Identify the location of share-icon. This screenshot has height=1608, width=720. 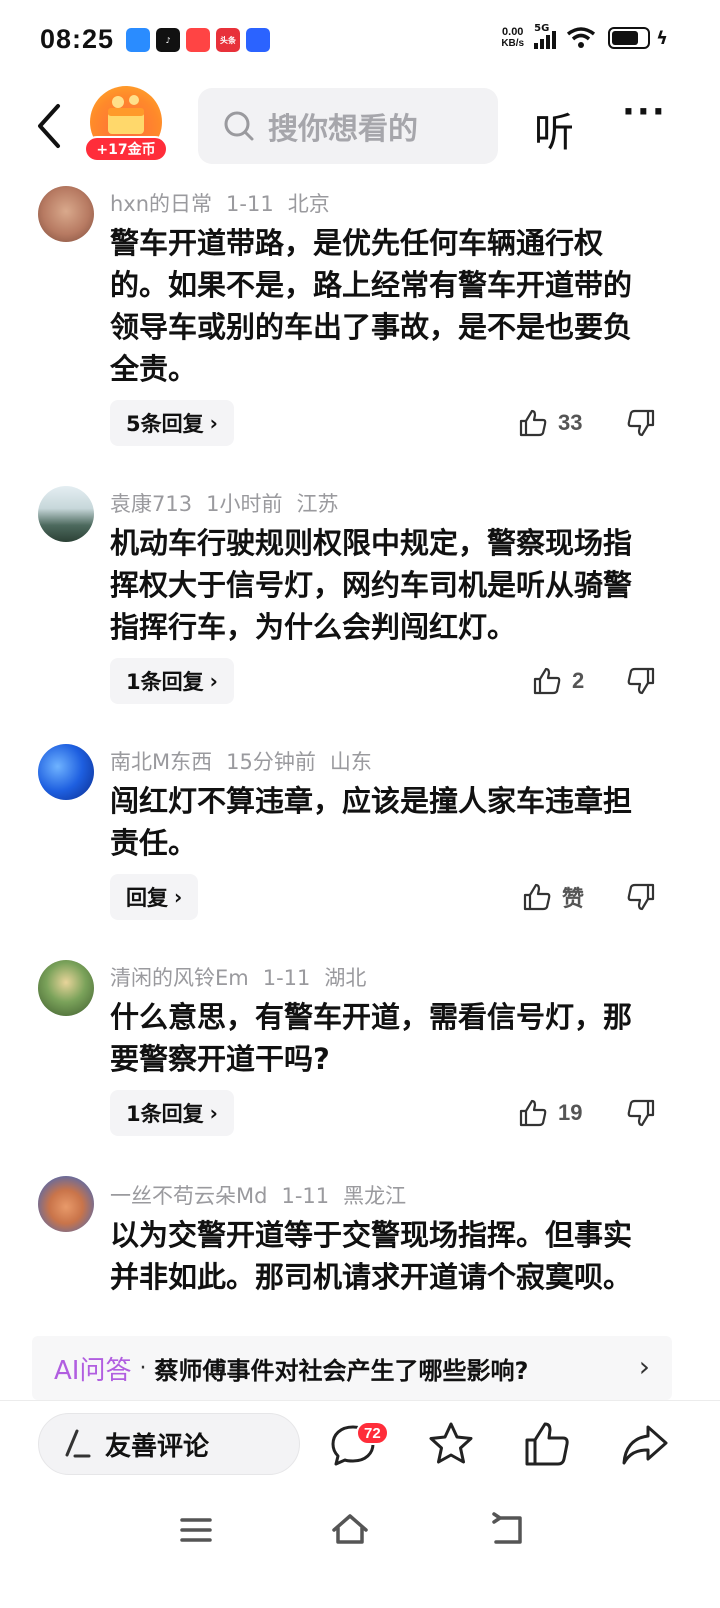
(645, 1444).